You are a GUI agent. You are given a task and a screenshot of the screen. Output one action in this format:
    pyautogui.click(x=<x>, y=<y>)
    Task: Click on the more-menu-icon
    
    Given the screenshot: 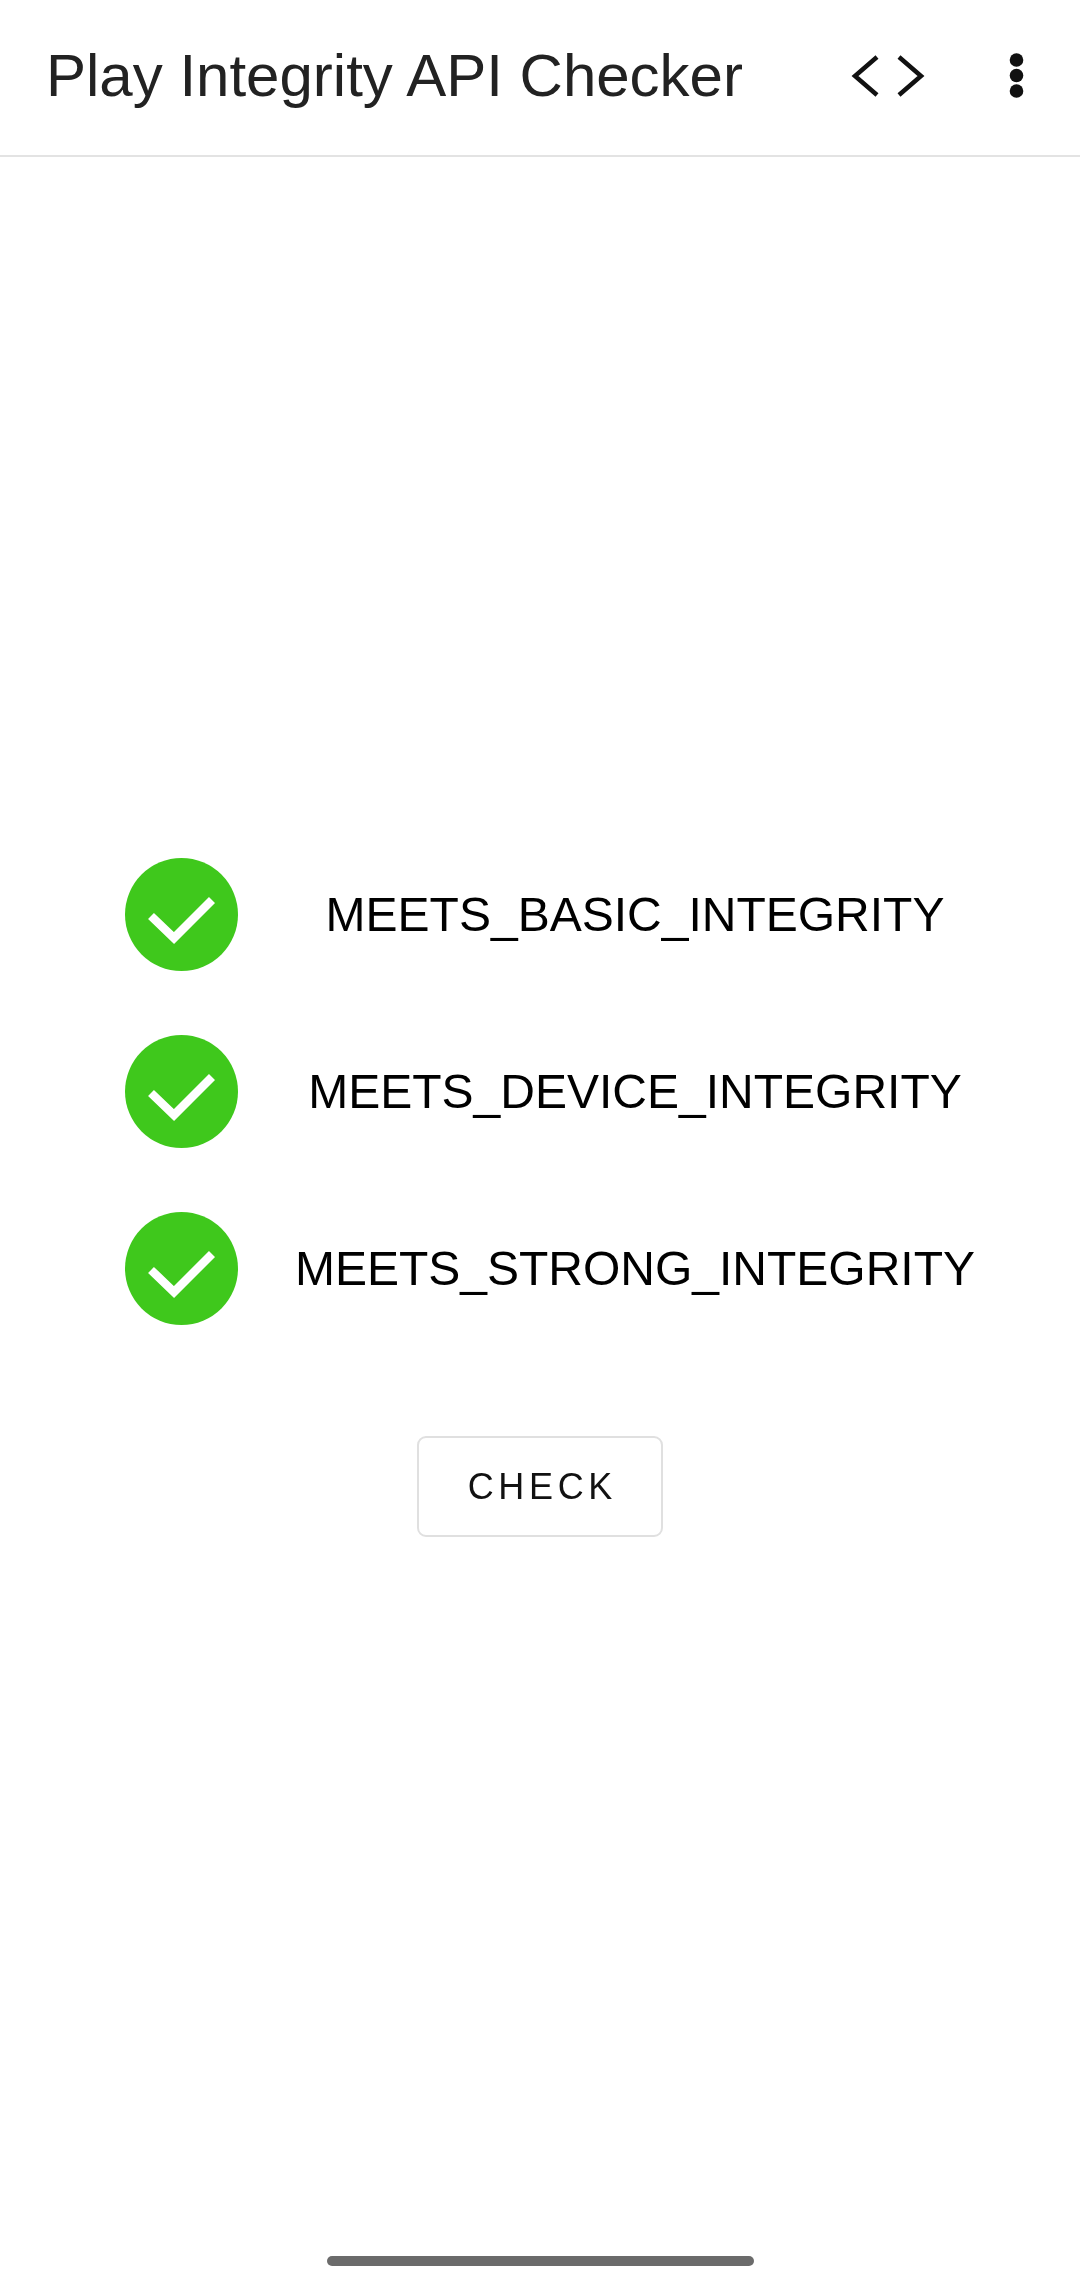 What is the action you would take?
    pyautogui.click(x=1016, y=75)
    